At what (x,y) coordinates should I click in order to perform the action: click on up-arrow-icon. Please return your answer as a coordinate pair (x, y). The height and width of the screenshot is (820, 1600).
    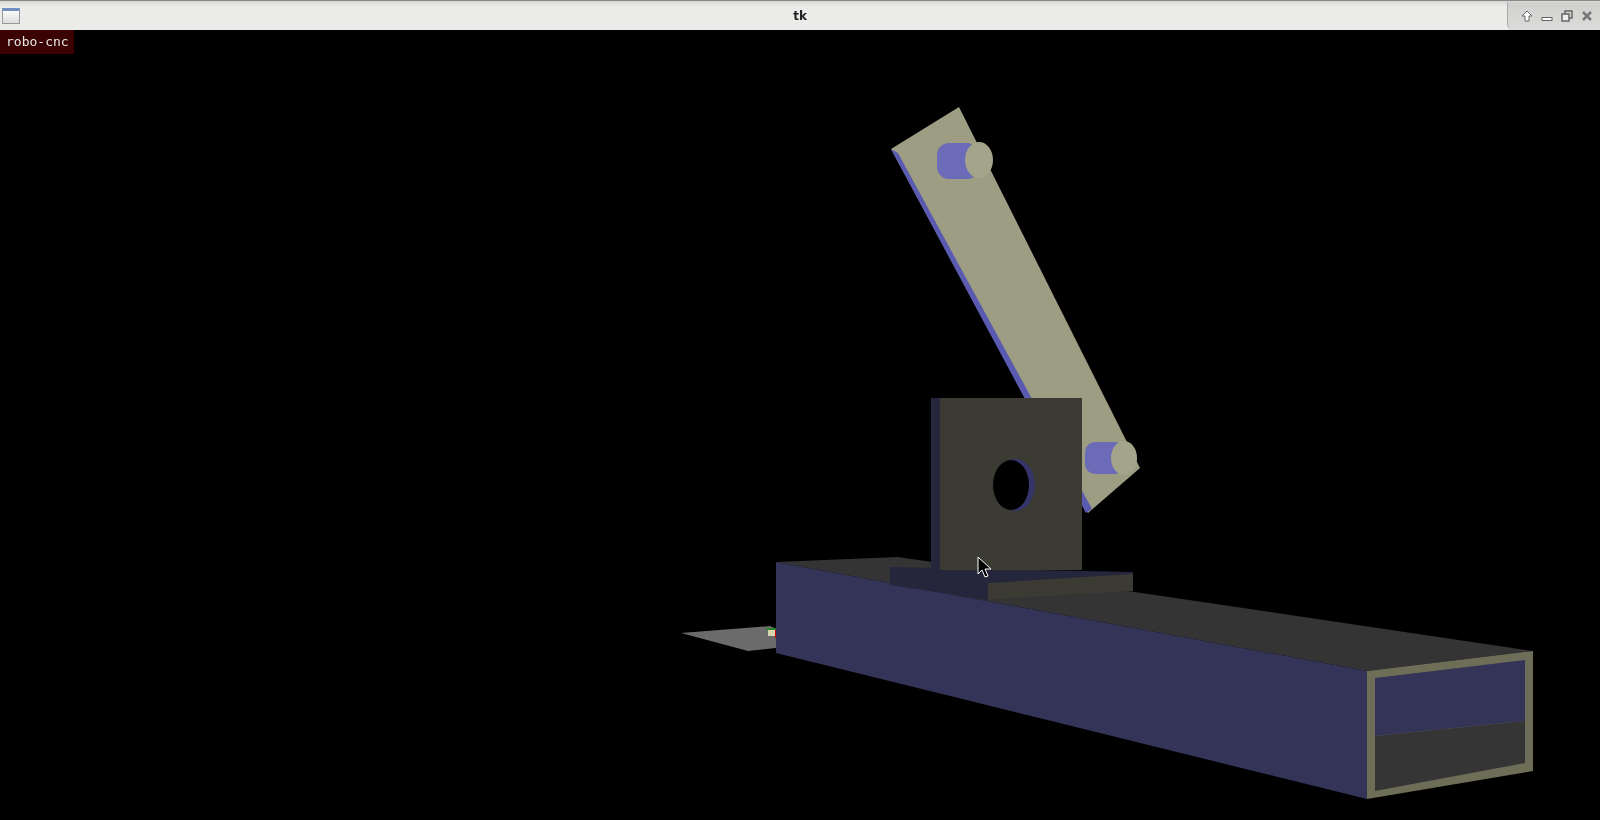
    Looking at the image, I should click on (1527, 15).